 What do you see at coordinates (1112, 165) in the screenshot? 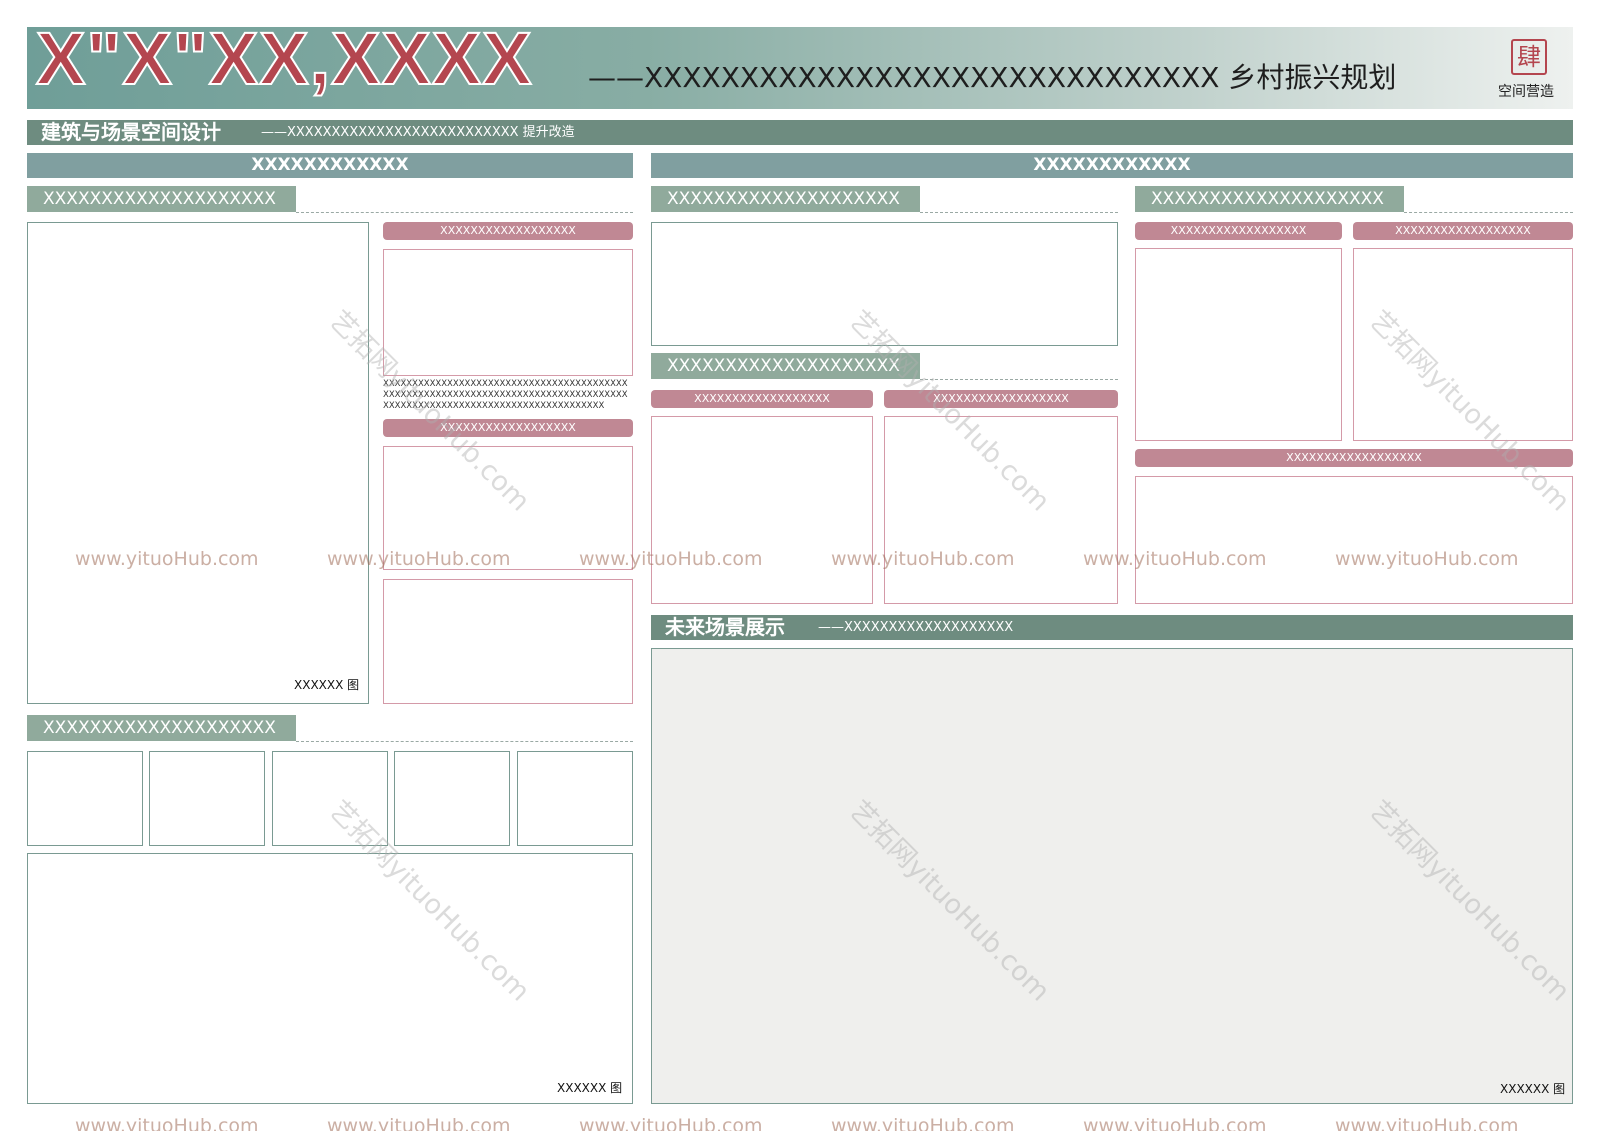
I see `right-column-heading: XXXXXXXXXXXX` at bounding box center [1112, 165].